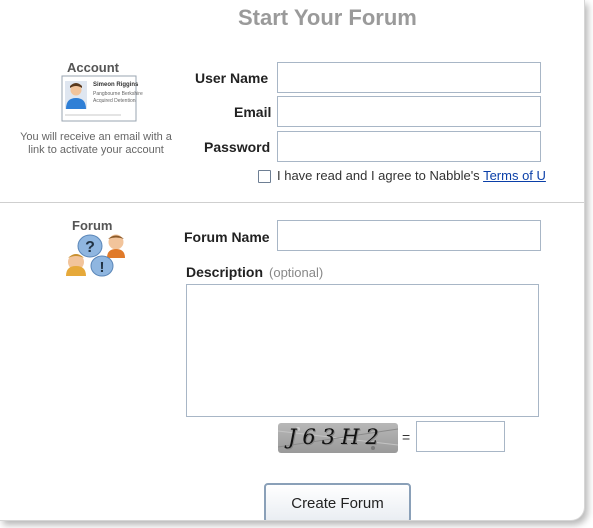 This screenshot has width=593, height=528. What do you see at coordinates (93, 67) in the screenshot?
I see `account-heading: Account` at bounding box center [93, 67].